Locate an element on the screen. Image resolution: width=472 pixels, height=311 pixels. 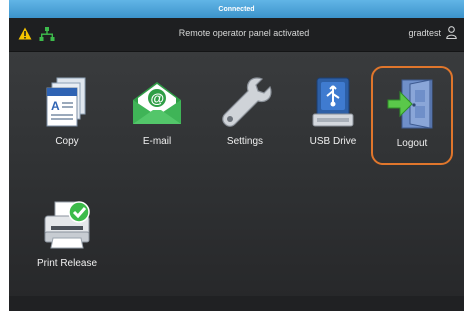
svg-text: A is located at coordinates (55, 106).